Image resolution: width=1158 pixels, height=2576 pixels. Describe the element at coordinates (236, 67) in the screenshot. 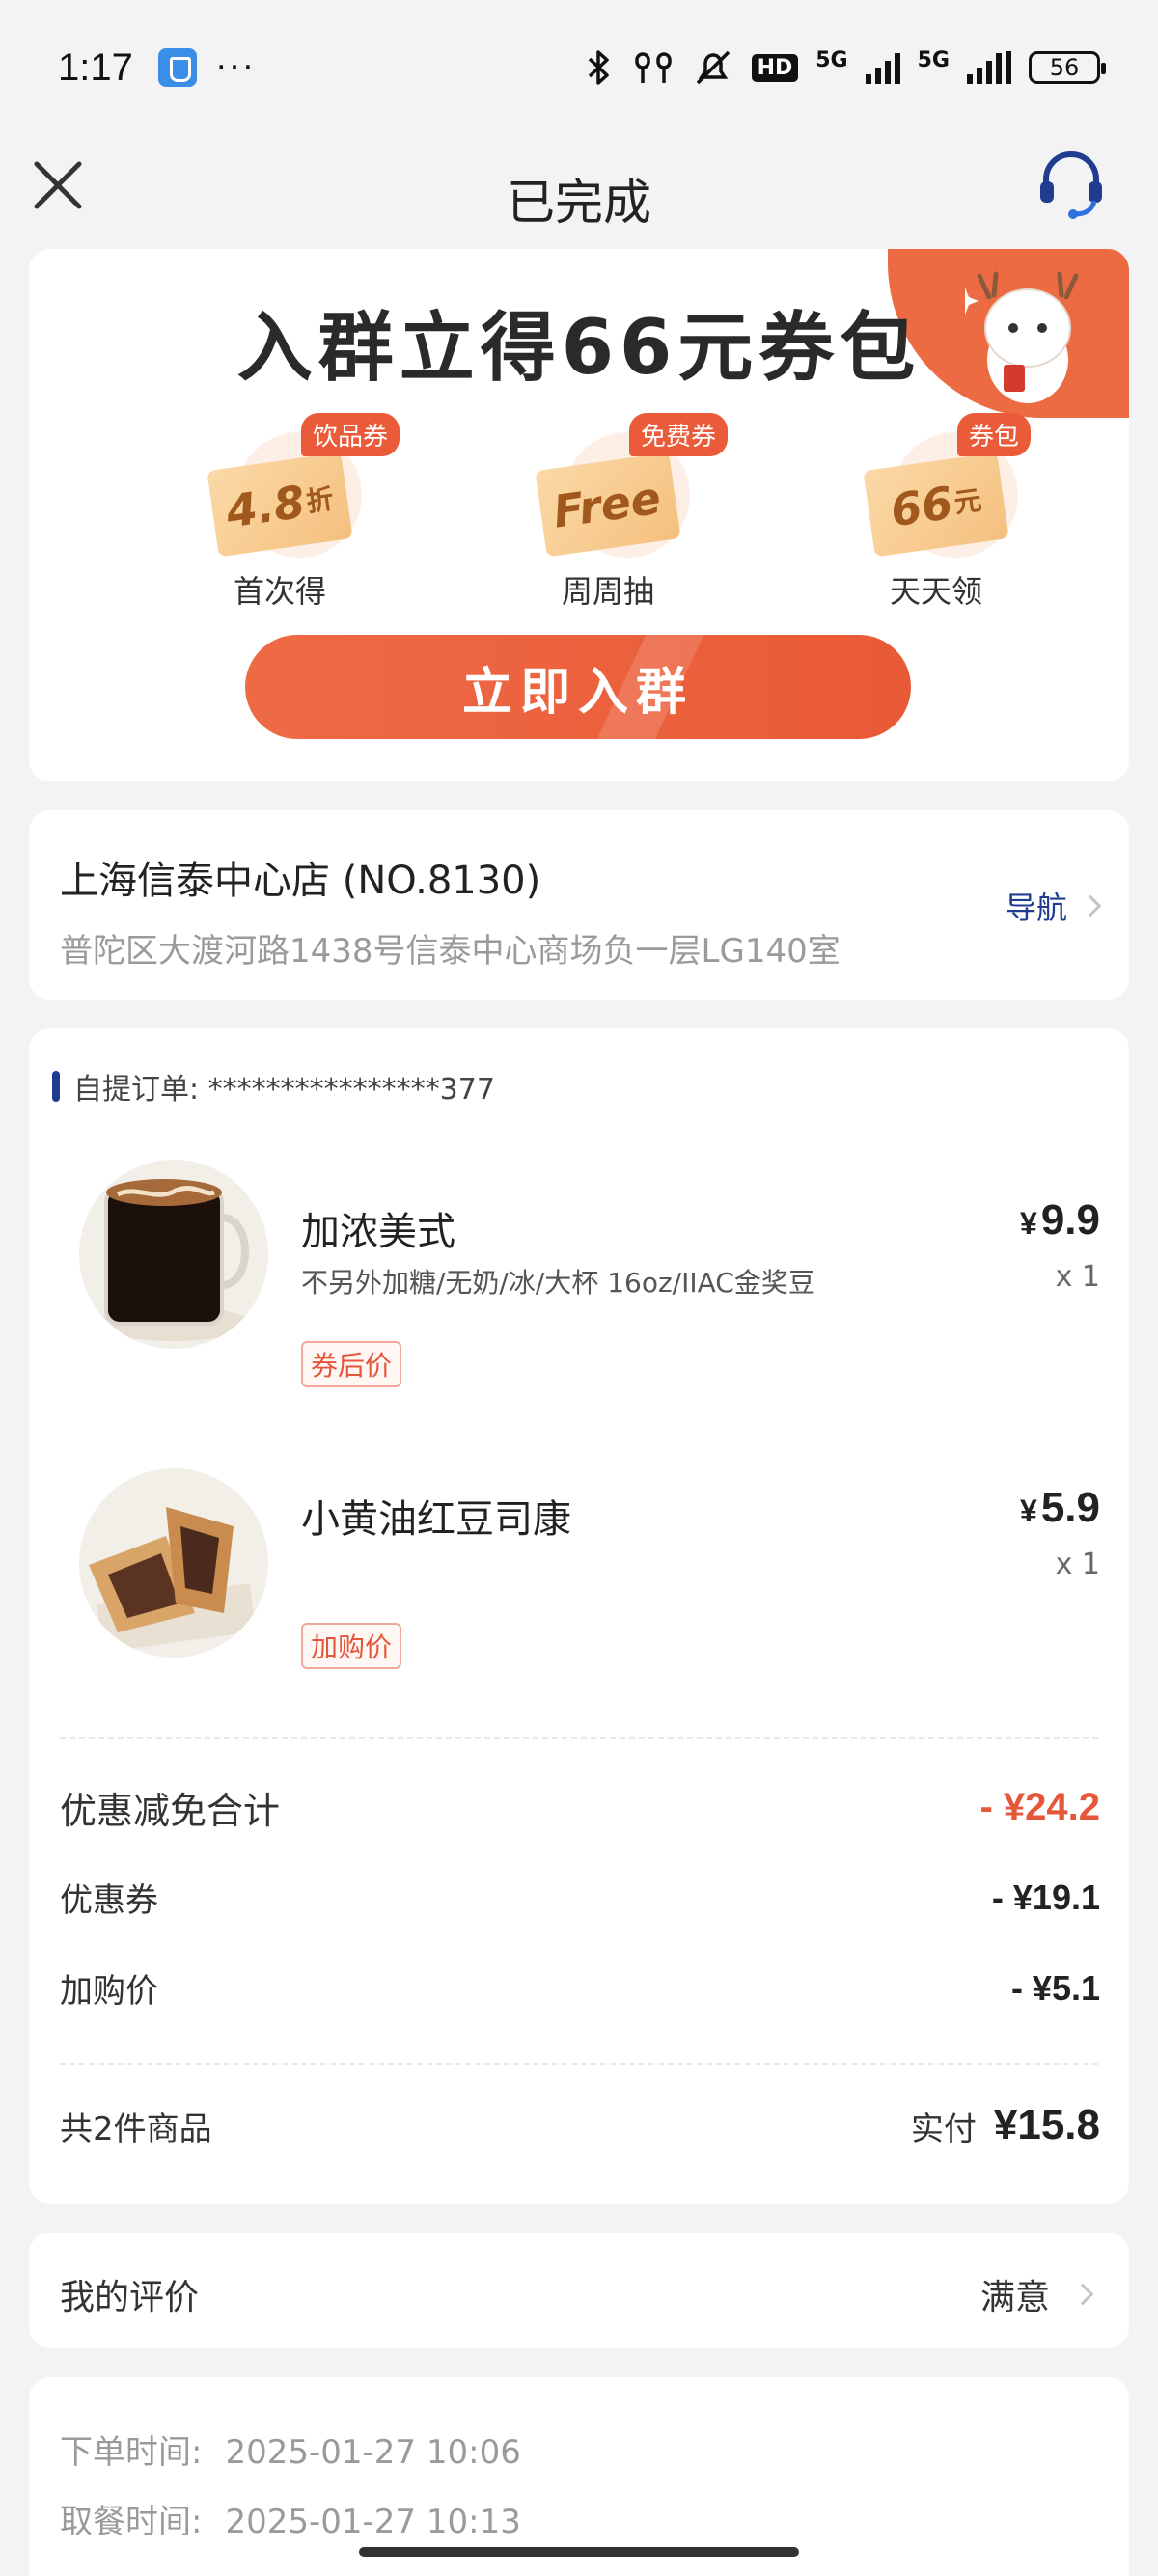

I see `more-notifications-icon: ···` at that location.